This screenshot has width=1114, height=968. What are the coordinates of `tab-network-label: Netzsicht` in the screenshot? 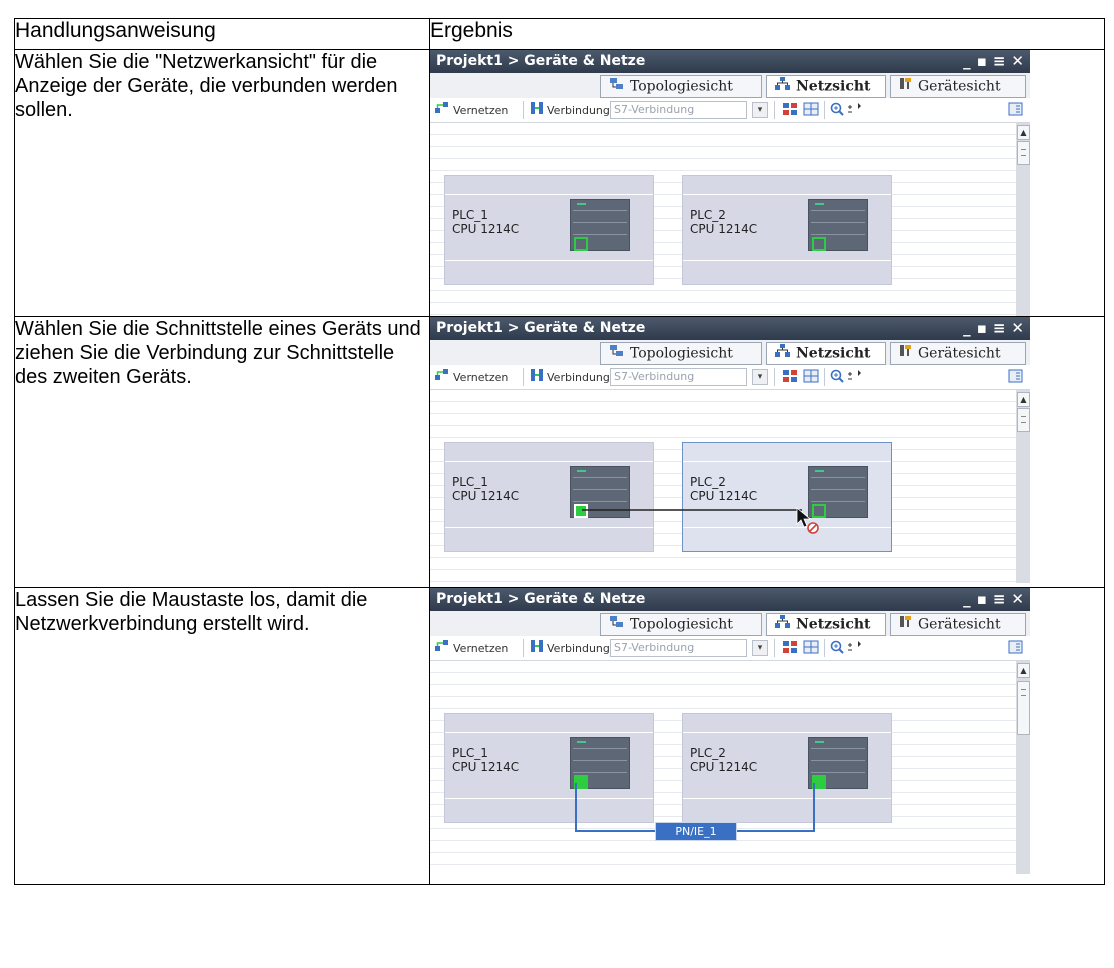 It's located at (833, 624).